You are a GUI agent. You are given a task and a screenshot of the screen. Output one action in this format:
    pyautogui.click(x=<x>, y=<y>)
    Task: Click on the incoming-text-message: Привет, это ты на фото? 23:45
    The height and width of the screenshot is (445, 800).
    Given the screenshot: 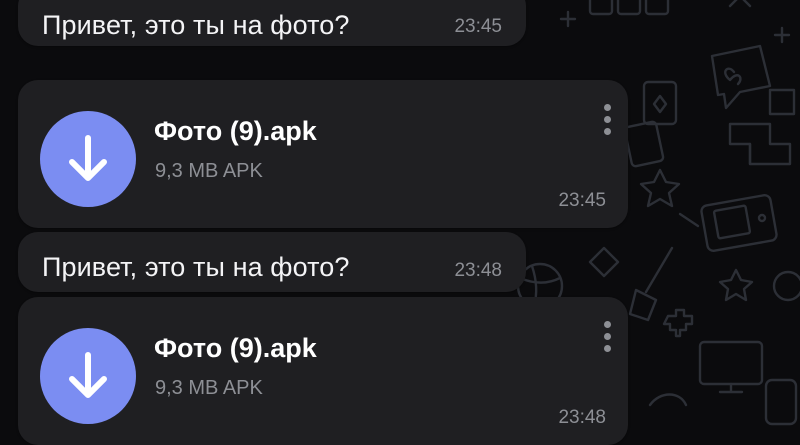 What is the action you would take?
    pyautogui.click(x=272, y=23)
    